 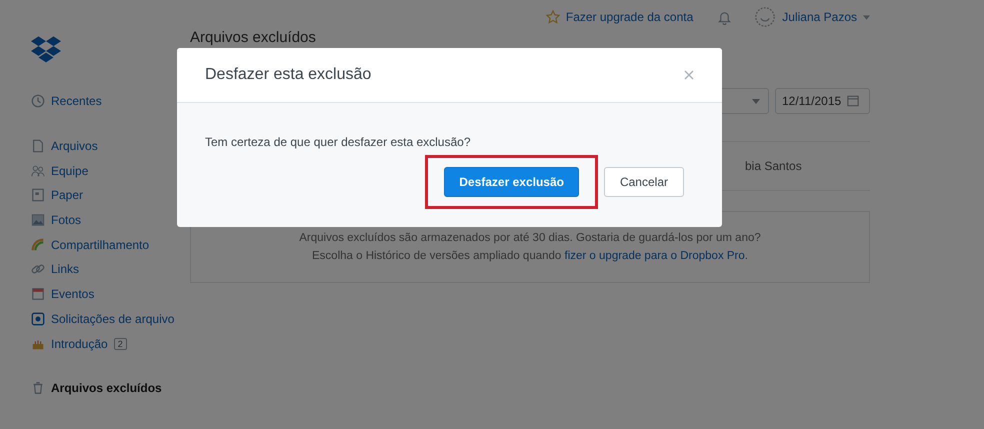 I want to click on sidebar-item: Eventos, so click(x=110, y=294).